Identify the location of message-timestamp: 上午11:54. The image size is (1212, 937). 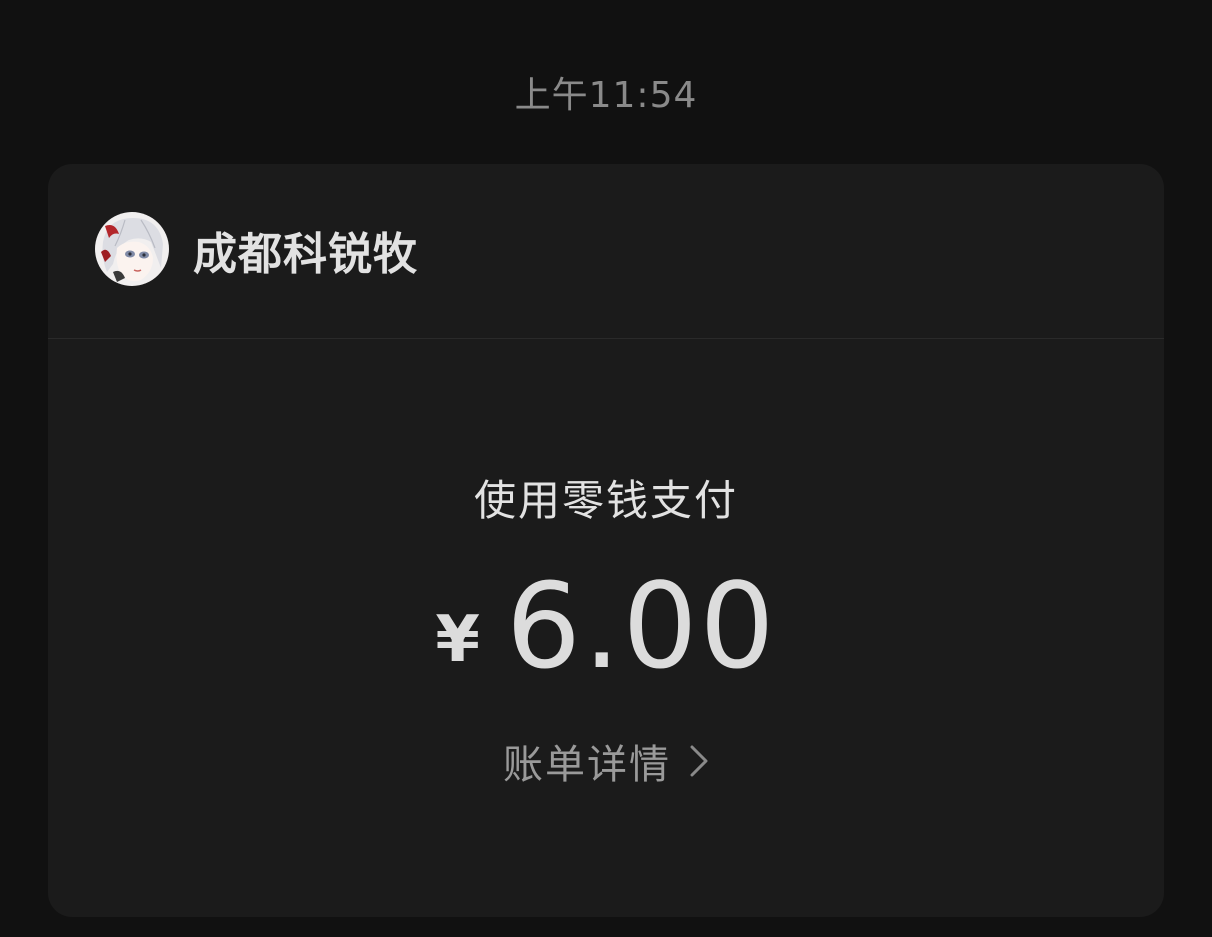
(606, 95).